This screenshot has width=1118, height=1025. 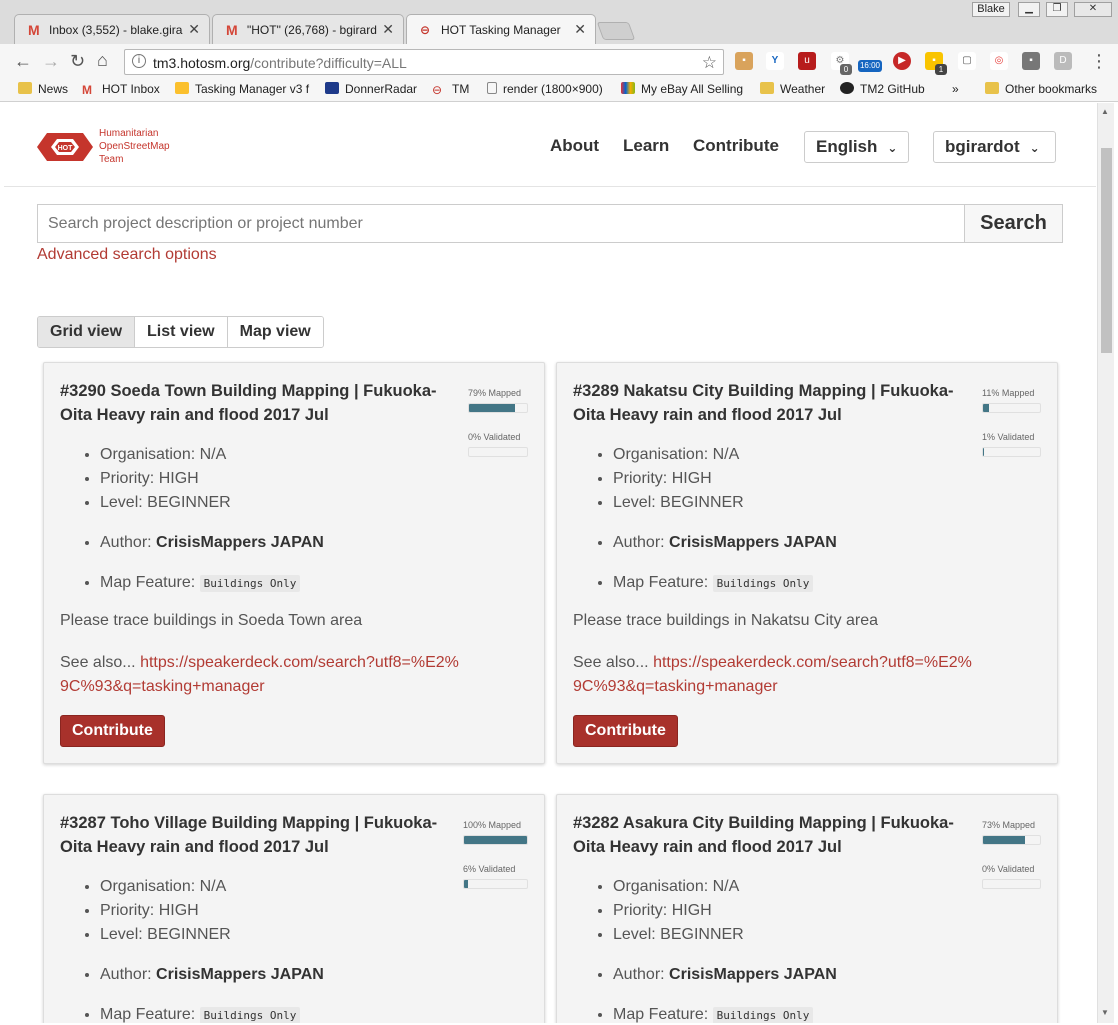 I want to click on bookmark-ebay: My eBay All Selling, so click(x=682, y=89).